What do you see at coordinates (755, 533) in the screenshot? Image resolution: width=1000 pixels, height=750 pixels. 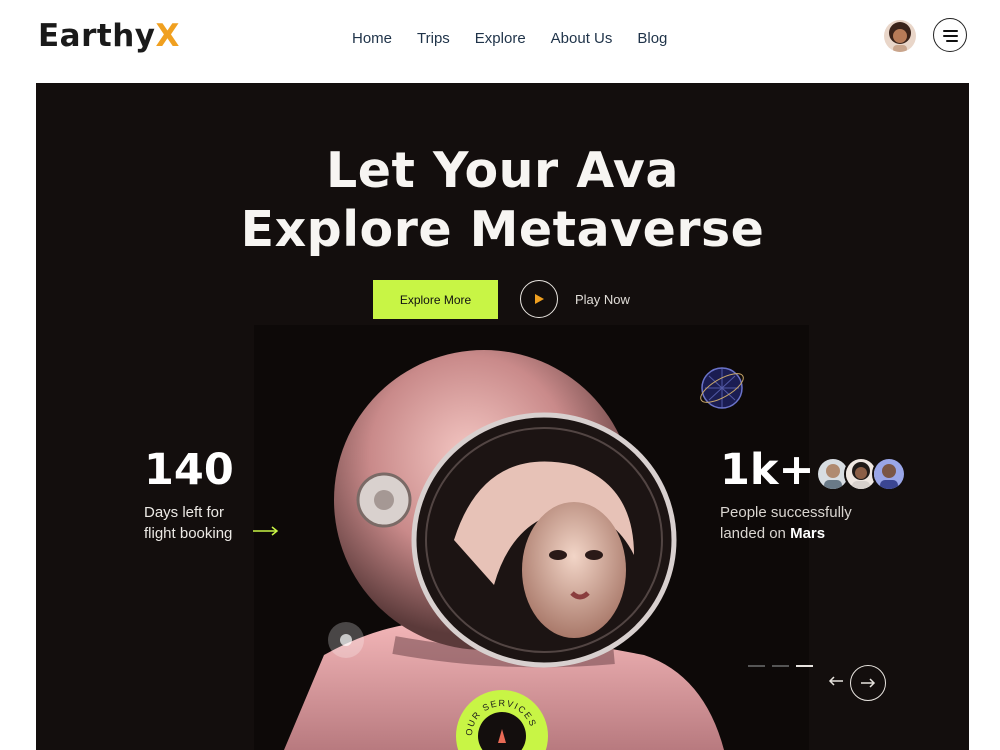 I see `people-landed-prefix: landed on` at bounding box center [755, 533].